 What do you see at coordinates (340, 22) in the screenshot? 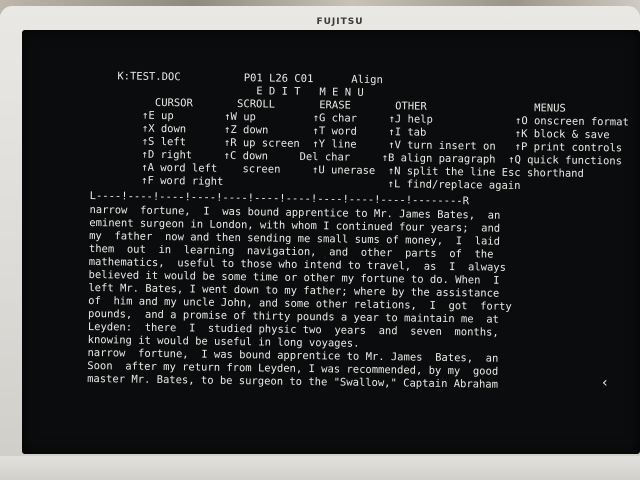
I see `monitor-brand-logo: FUJITSU` at bounding box center [340, 22].